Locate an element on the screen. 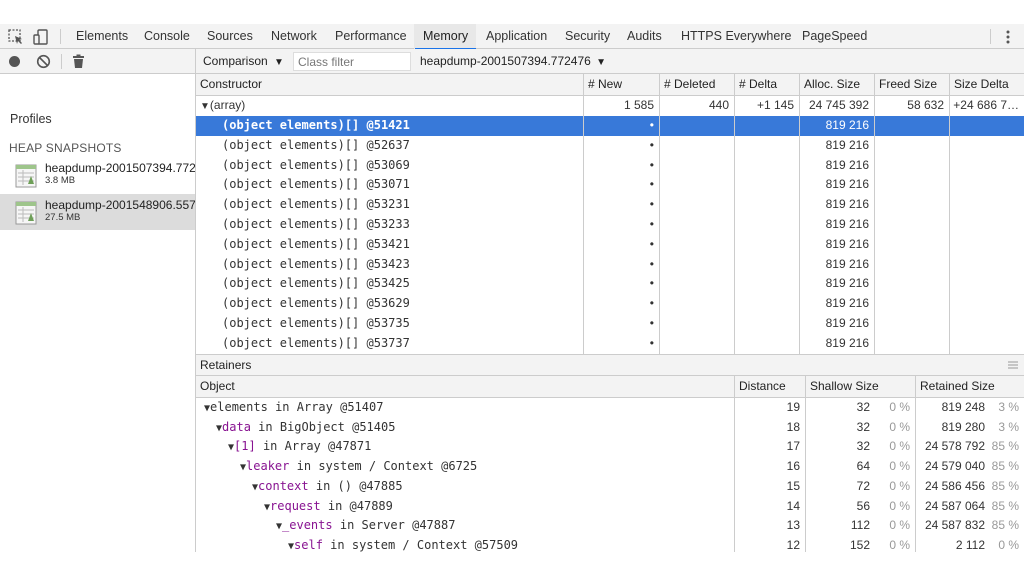  column-header-new: # New is located at coordinates (621, 85).